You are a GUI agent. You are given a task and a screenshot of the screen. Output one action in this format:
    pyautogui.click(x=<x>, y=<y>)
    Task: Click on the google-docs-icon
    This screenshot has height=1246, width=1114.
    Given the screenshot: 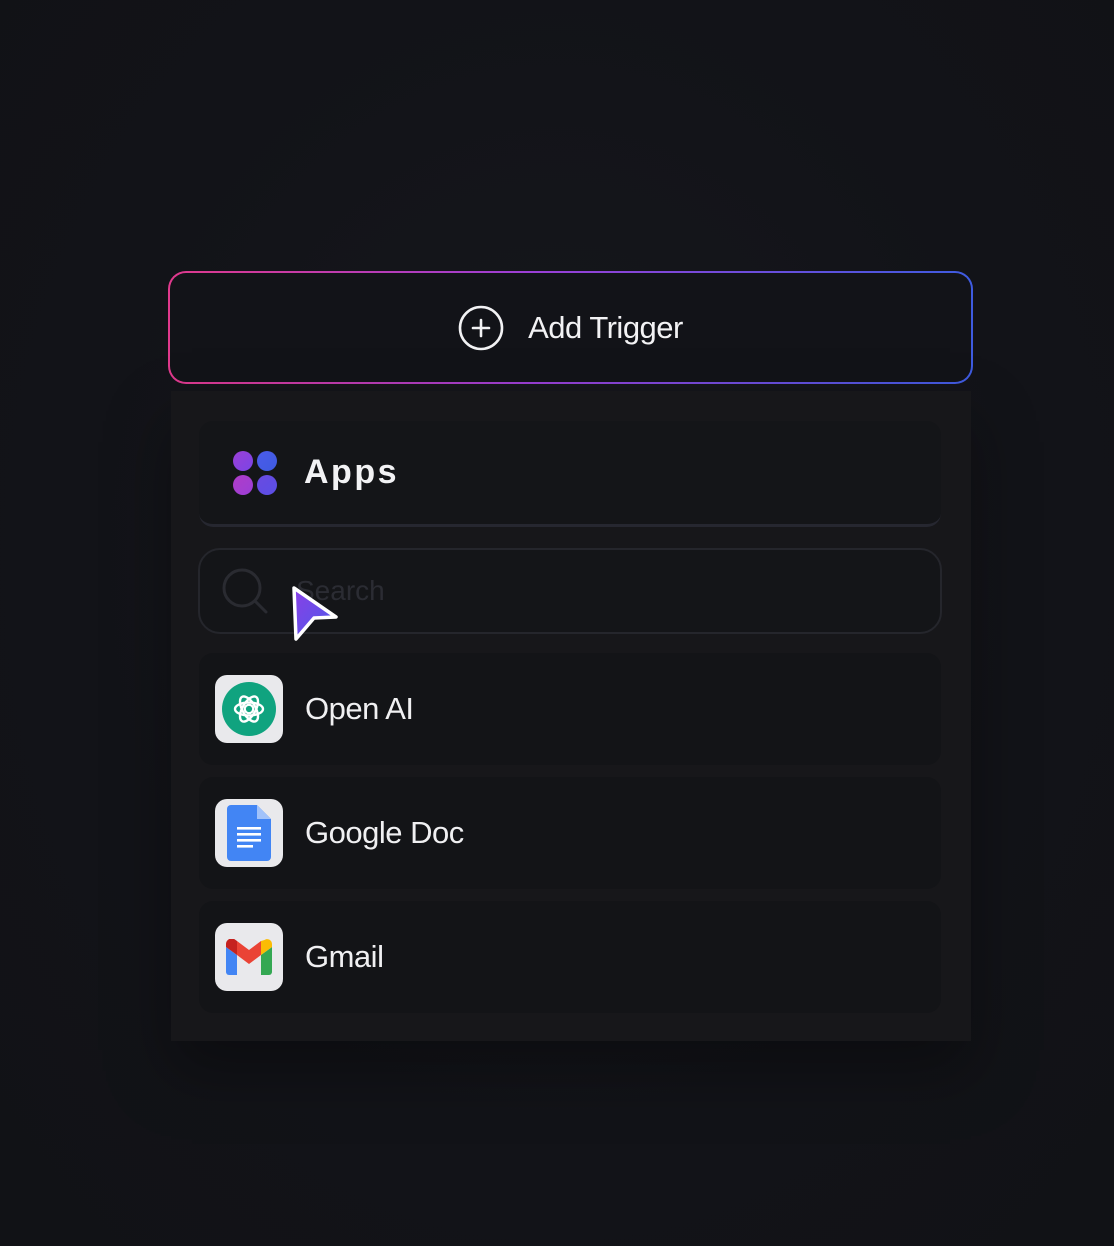 What is the action you would take?
    pyautogui.click(x=249, y=833)
    